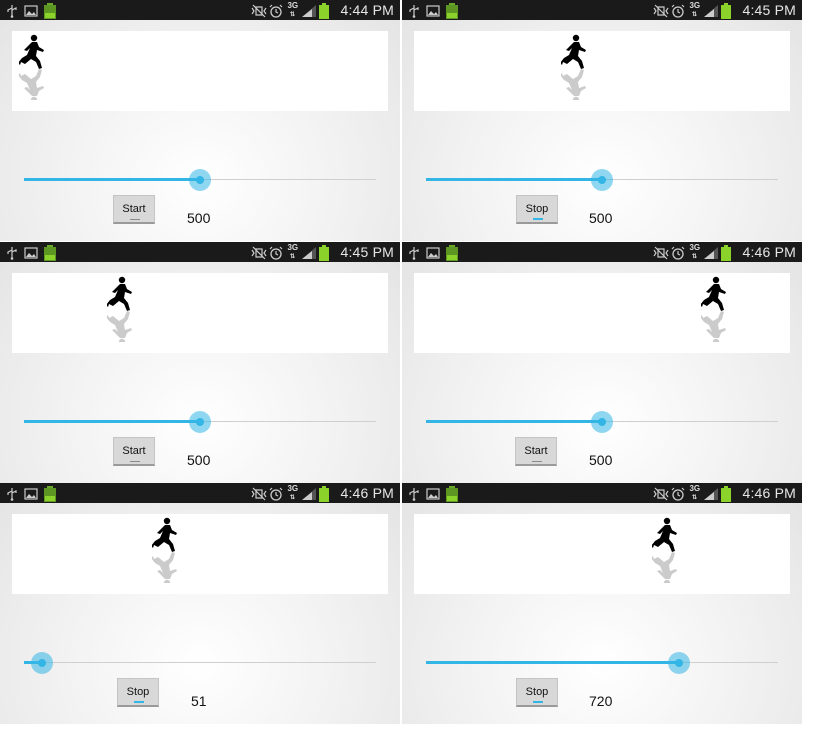  I want to click on system-icons: 3G ⇅ 4:45 PM, so click(322, 252).